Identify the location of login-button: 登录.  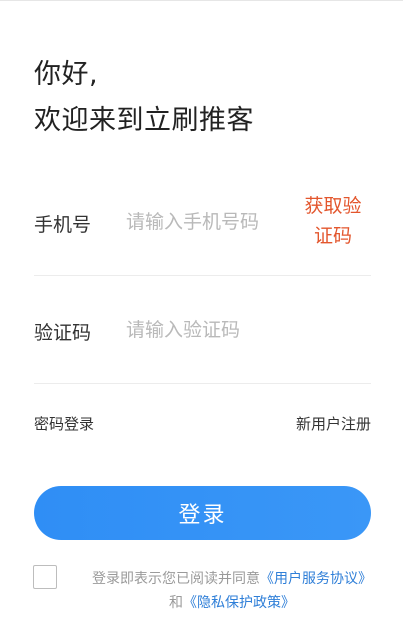
(202, 513).